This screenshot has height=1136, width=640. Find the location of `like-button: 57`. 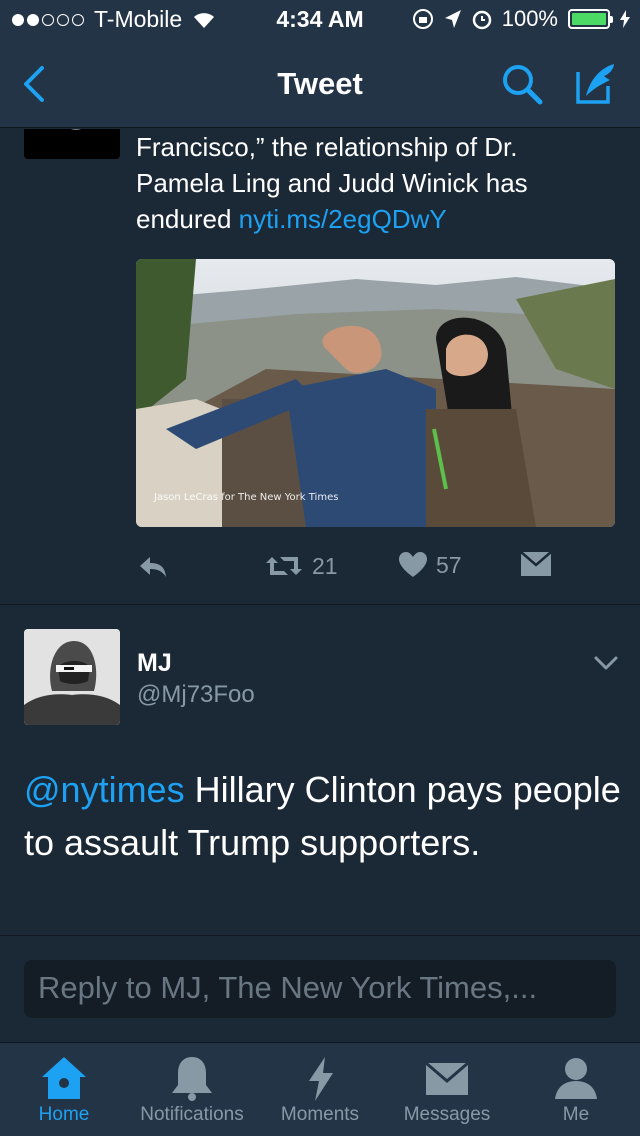

like-button: 57 is located at coordinates (430, 565).